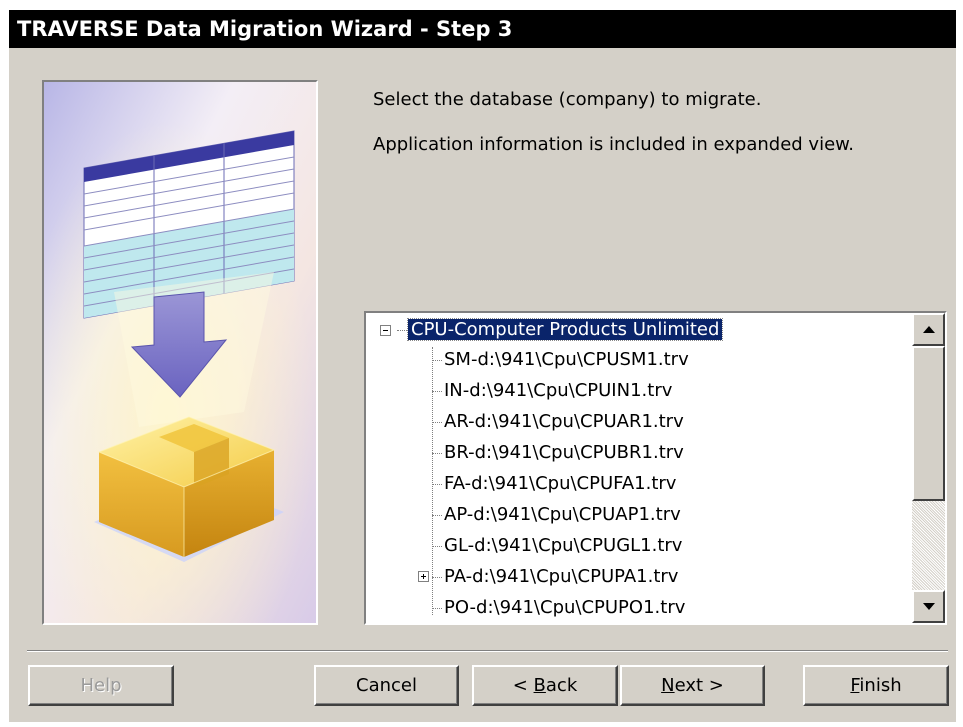 This screenshot has height=727, width=963. What do you see at coordinates (928, 423) in the screenshot?
I see `scrollbar-thumb` at bounding box center [928, 423].